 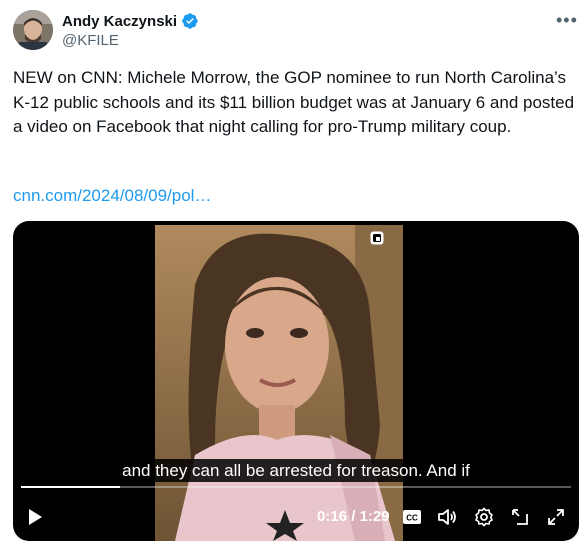 What do you see at coordinates (377, 238) in the screenshot?
I see `picture-in-picture-icon` at bounding box center [377, 238].